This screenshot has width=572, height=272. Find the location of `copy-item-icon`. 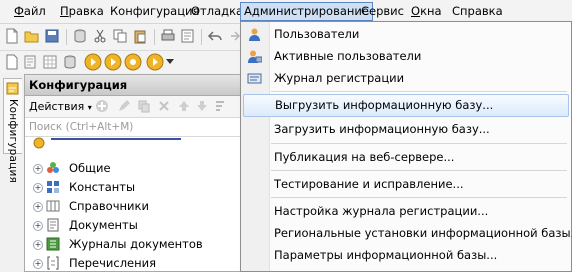

copy-item-icon is located at coordinates (144, 106).